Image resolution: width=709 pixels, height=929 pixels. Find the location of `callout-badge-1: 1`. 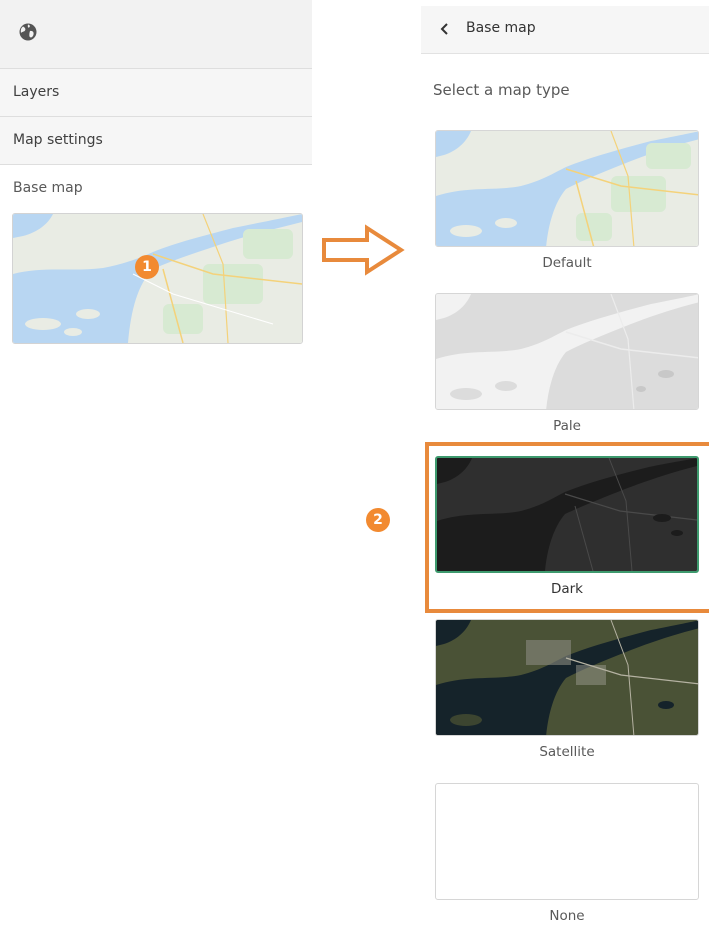

callout-badge-1: 1 is located at coordinates (147, 267).